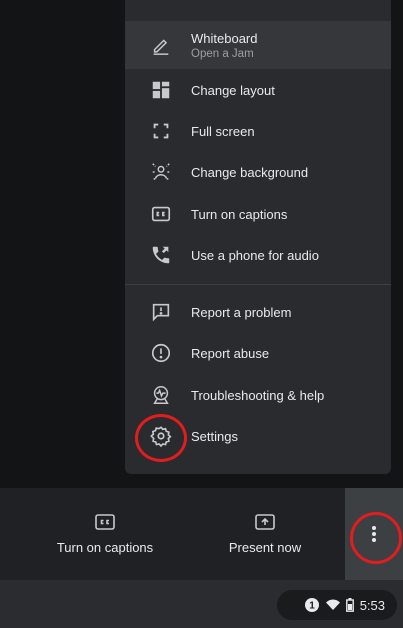 The height and width of the screenshot is (628, 403). What do you see at coordinates (161, 172) in the screenshot?
I see `background-icon` at bounding box center [161, 172].